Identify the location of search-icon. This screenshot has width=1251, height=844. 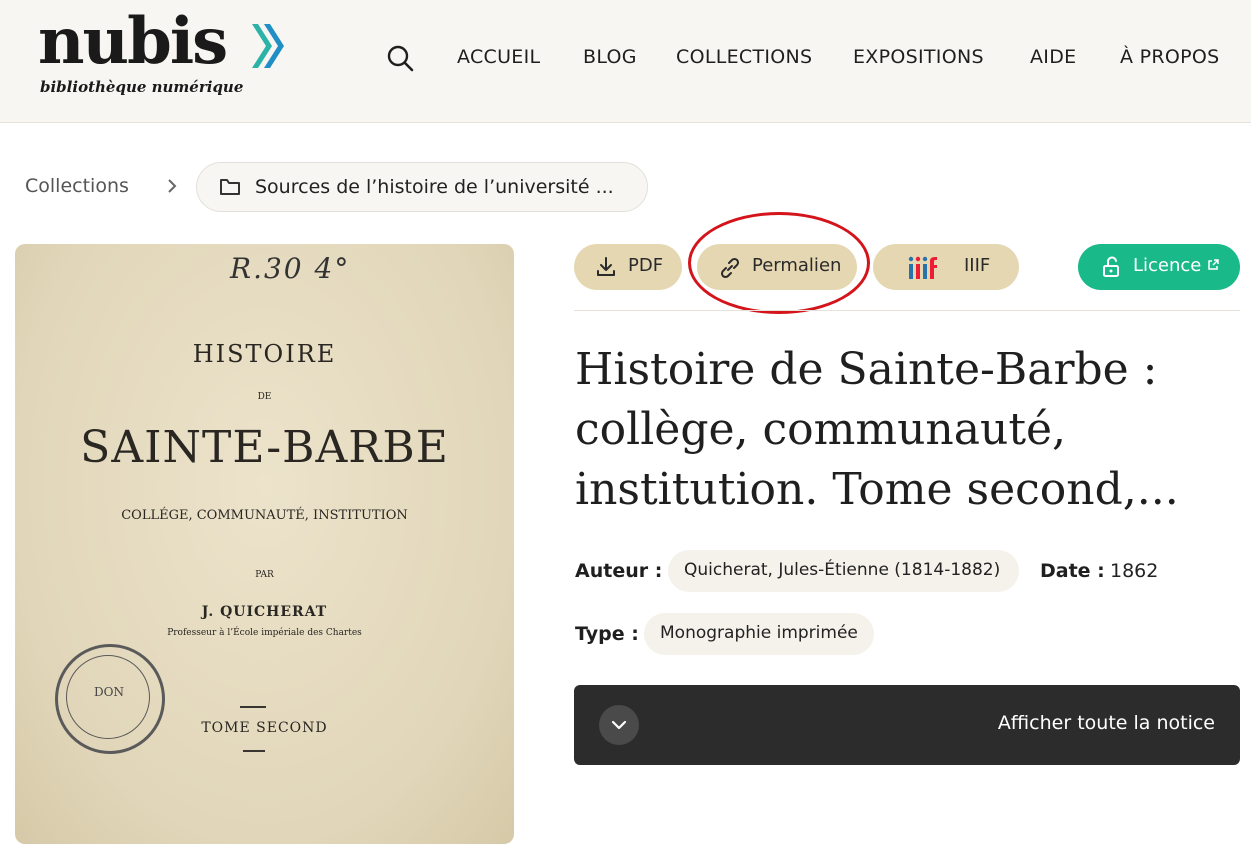
(400, 58).